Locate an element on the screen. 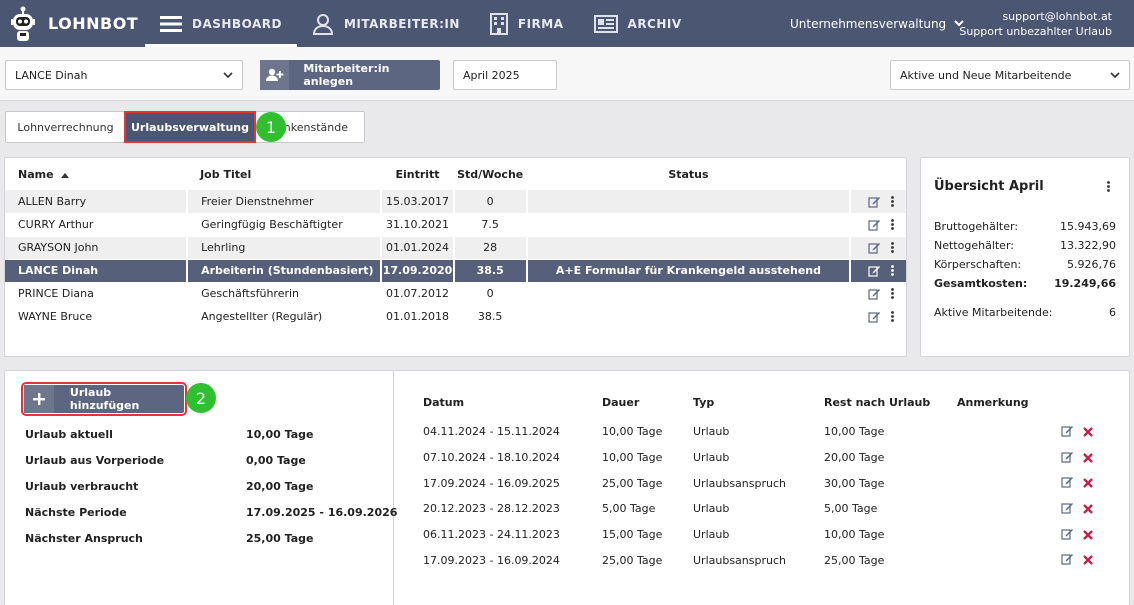 The image size is (1134, 605). col-header-status: Status is located at coordinates (689, 174).